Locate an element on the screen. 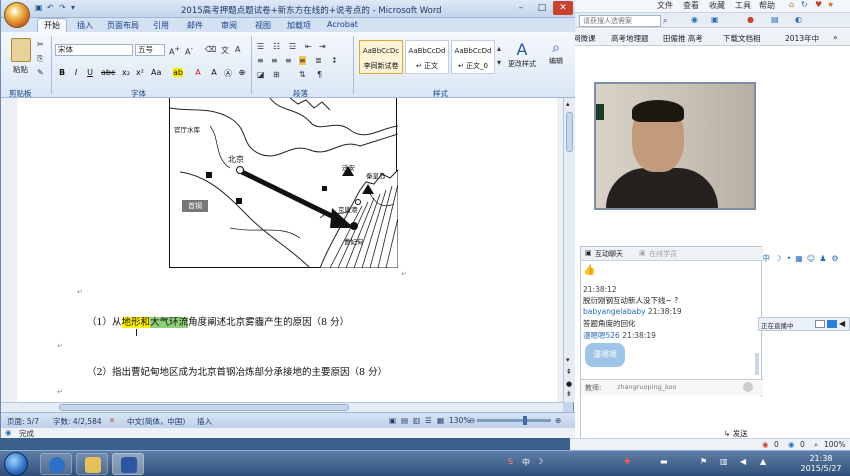  fav-item-4: 2013年中 is located at coordinates (802, 38).